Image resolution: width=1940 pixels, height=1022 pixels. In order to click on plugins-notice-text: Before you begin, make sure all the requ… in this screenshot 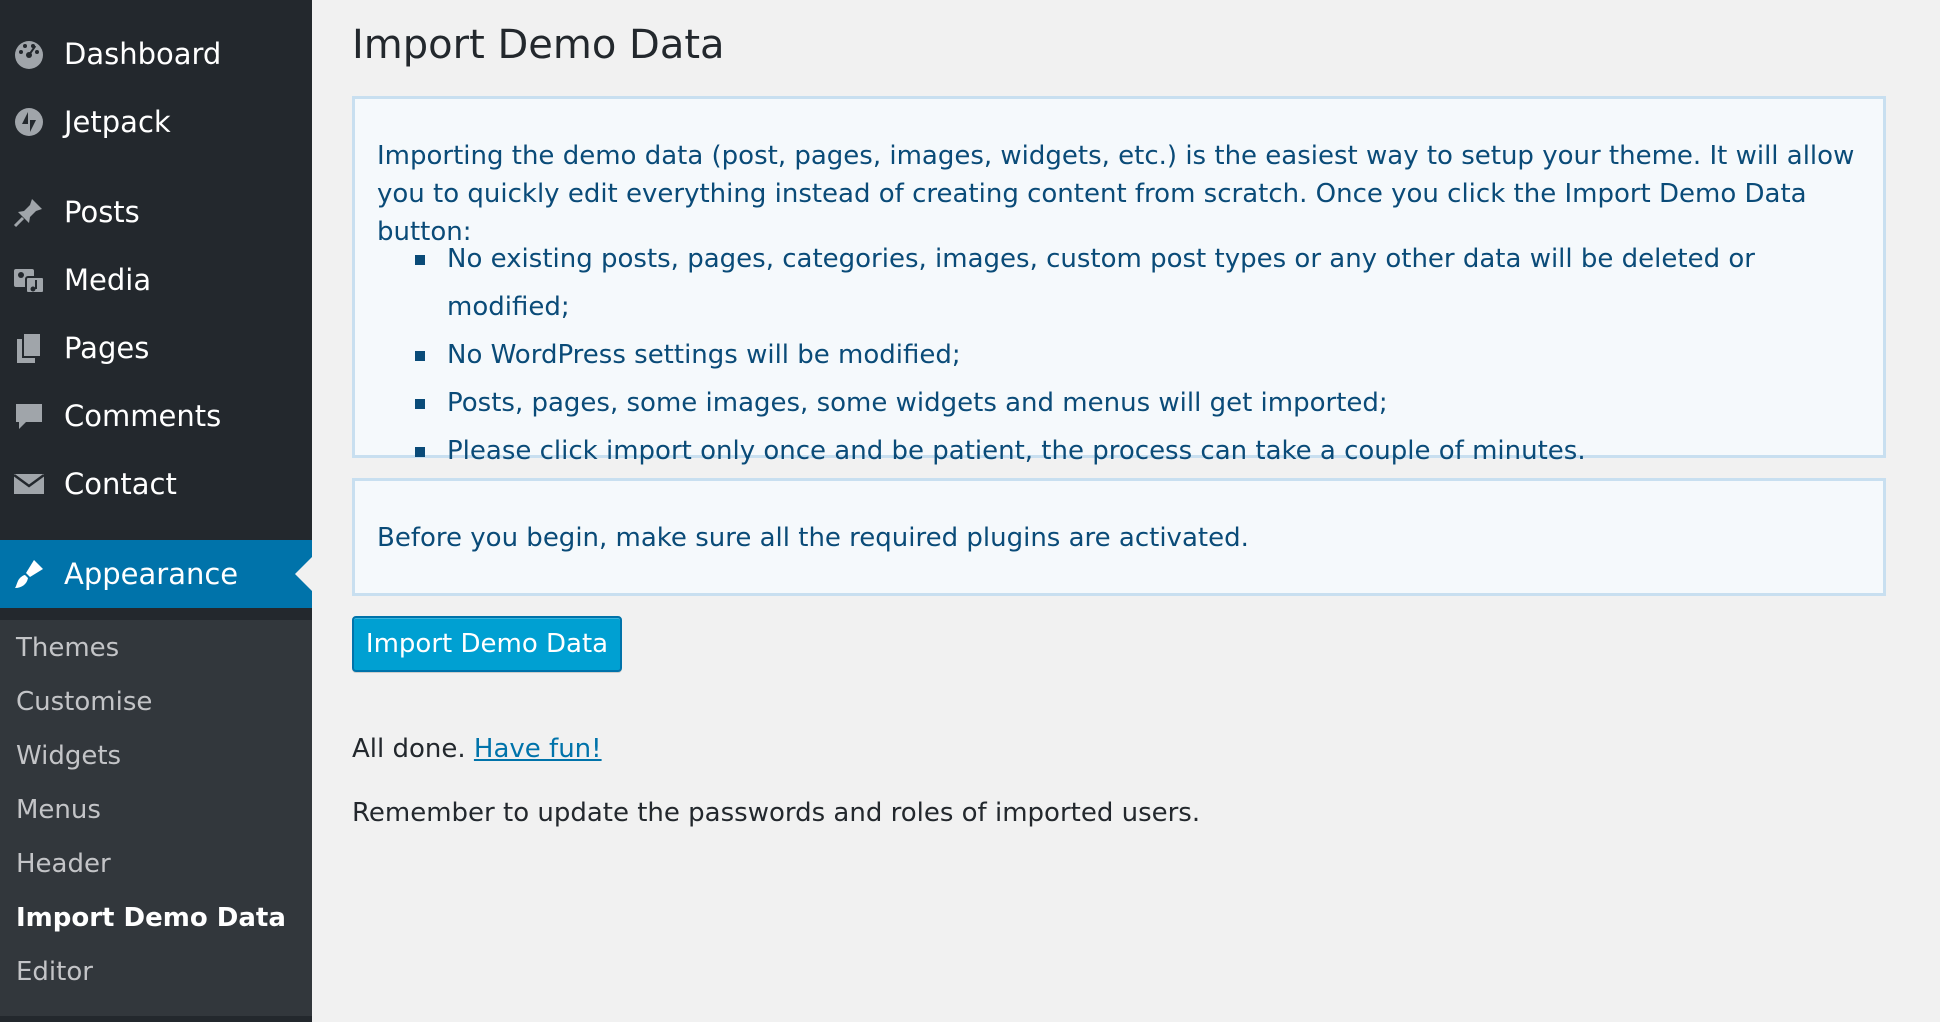, I will do `click(813, 538)`.